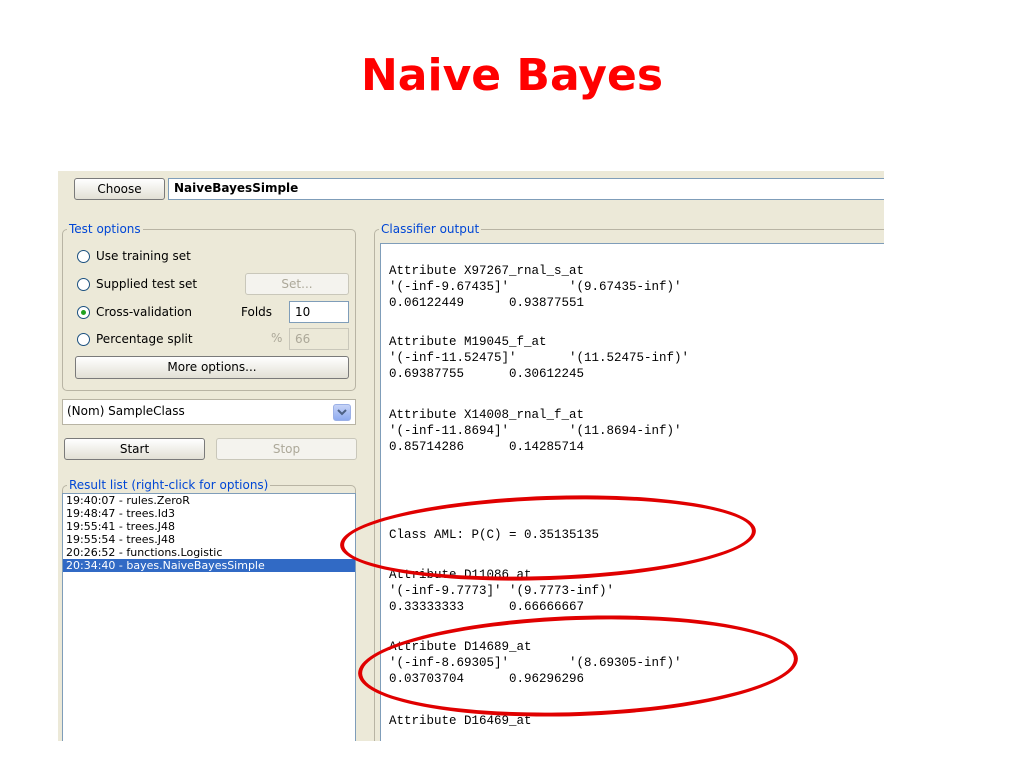  What do you see at coordinates (119, 189) in the screenshot?
I see `choose-button: Choose` at bounding box center [119, 189].